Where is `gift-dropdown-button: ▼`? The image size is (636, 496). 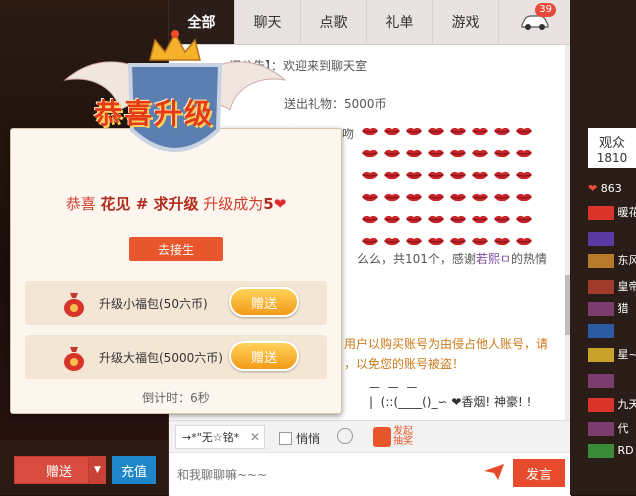 gift-dropdown-button: ▼ is located at coordinates (97, 470).